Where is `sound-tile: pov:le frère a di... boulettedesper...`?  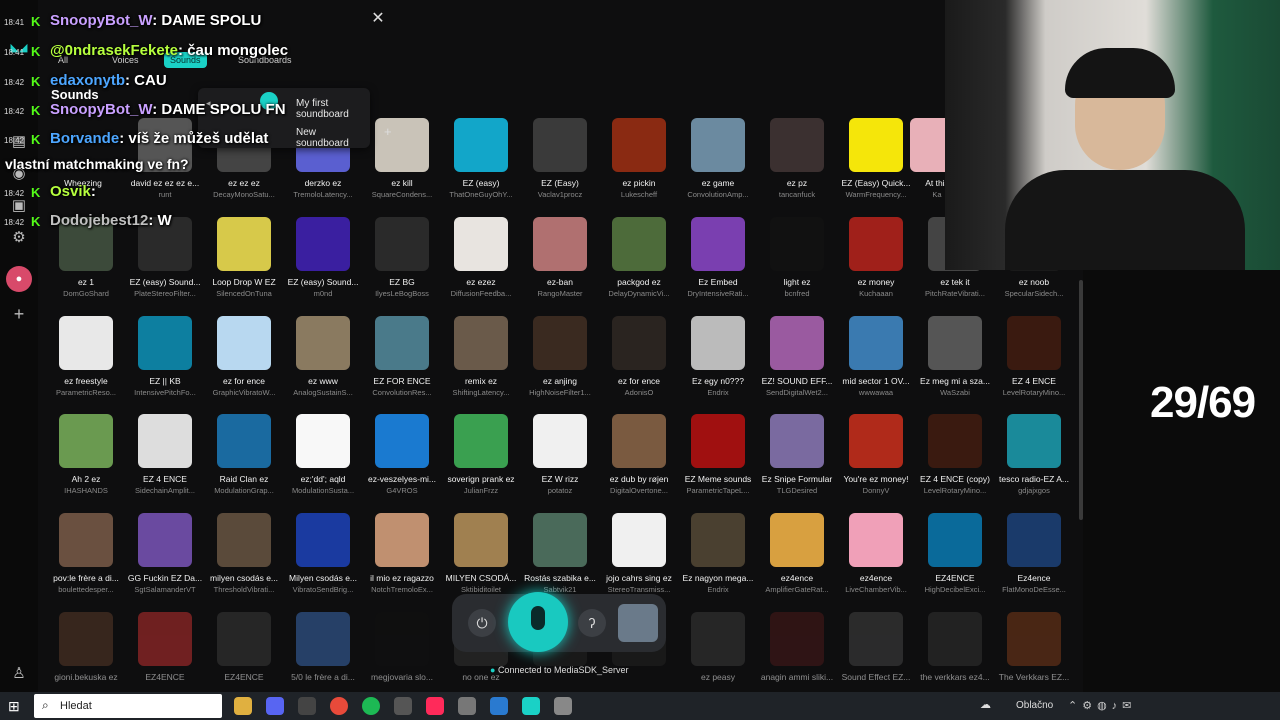 sound-tile: pov:le frère a di... boulettedesper... is located at coordinates (86, 560).